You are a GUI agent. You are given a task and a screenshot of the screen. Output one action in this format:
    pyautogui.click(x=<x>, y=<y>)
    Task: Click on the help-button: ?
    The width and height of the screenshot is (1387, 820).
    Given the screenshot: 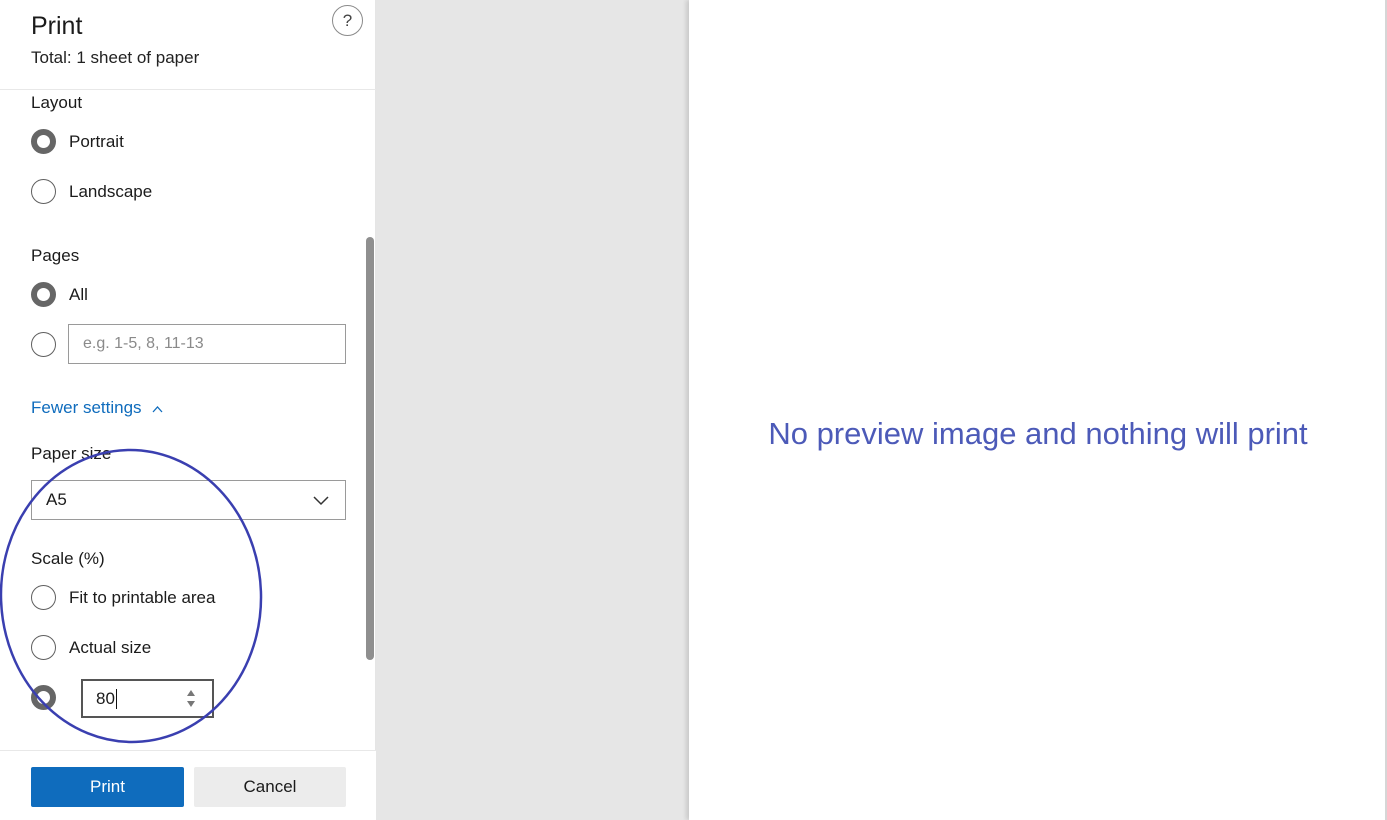 What is the action you would take?
    pyautogui.click(x=347, y=20)
    